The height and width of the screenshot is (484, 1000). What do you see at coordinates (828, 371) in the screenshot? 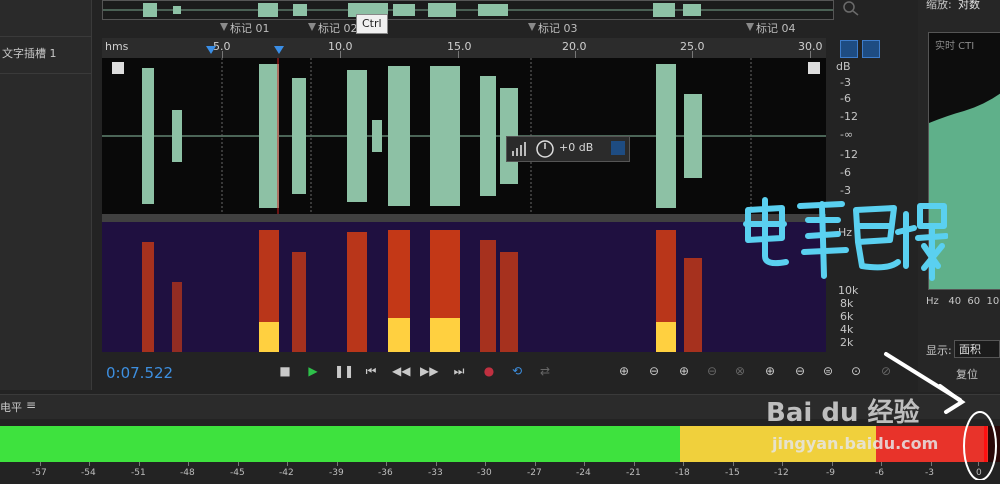
I see `zoom-out-full-button: ⊜` at bounding box center [828, 371].